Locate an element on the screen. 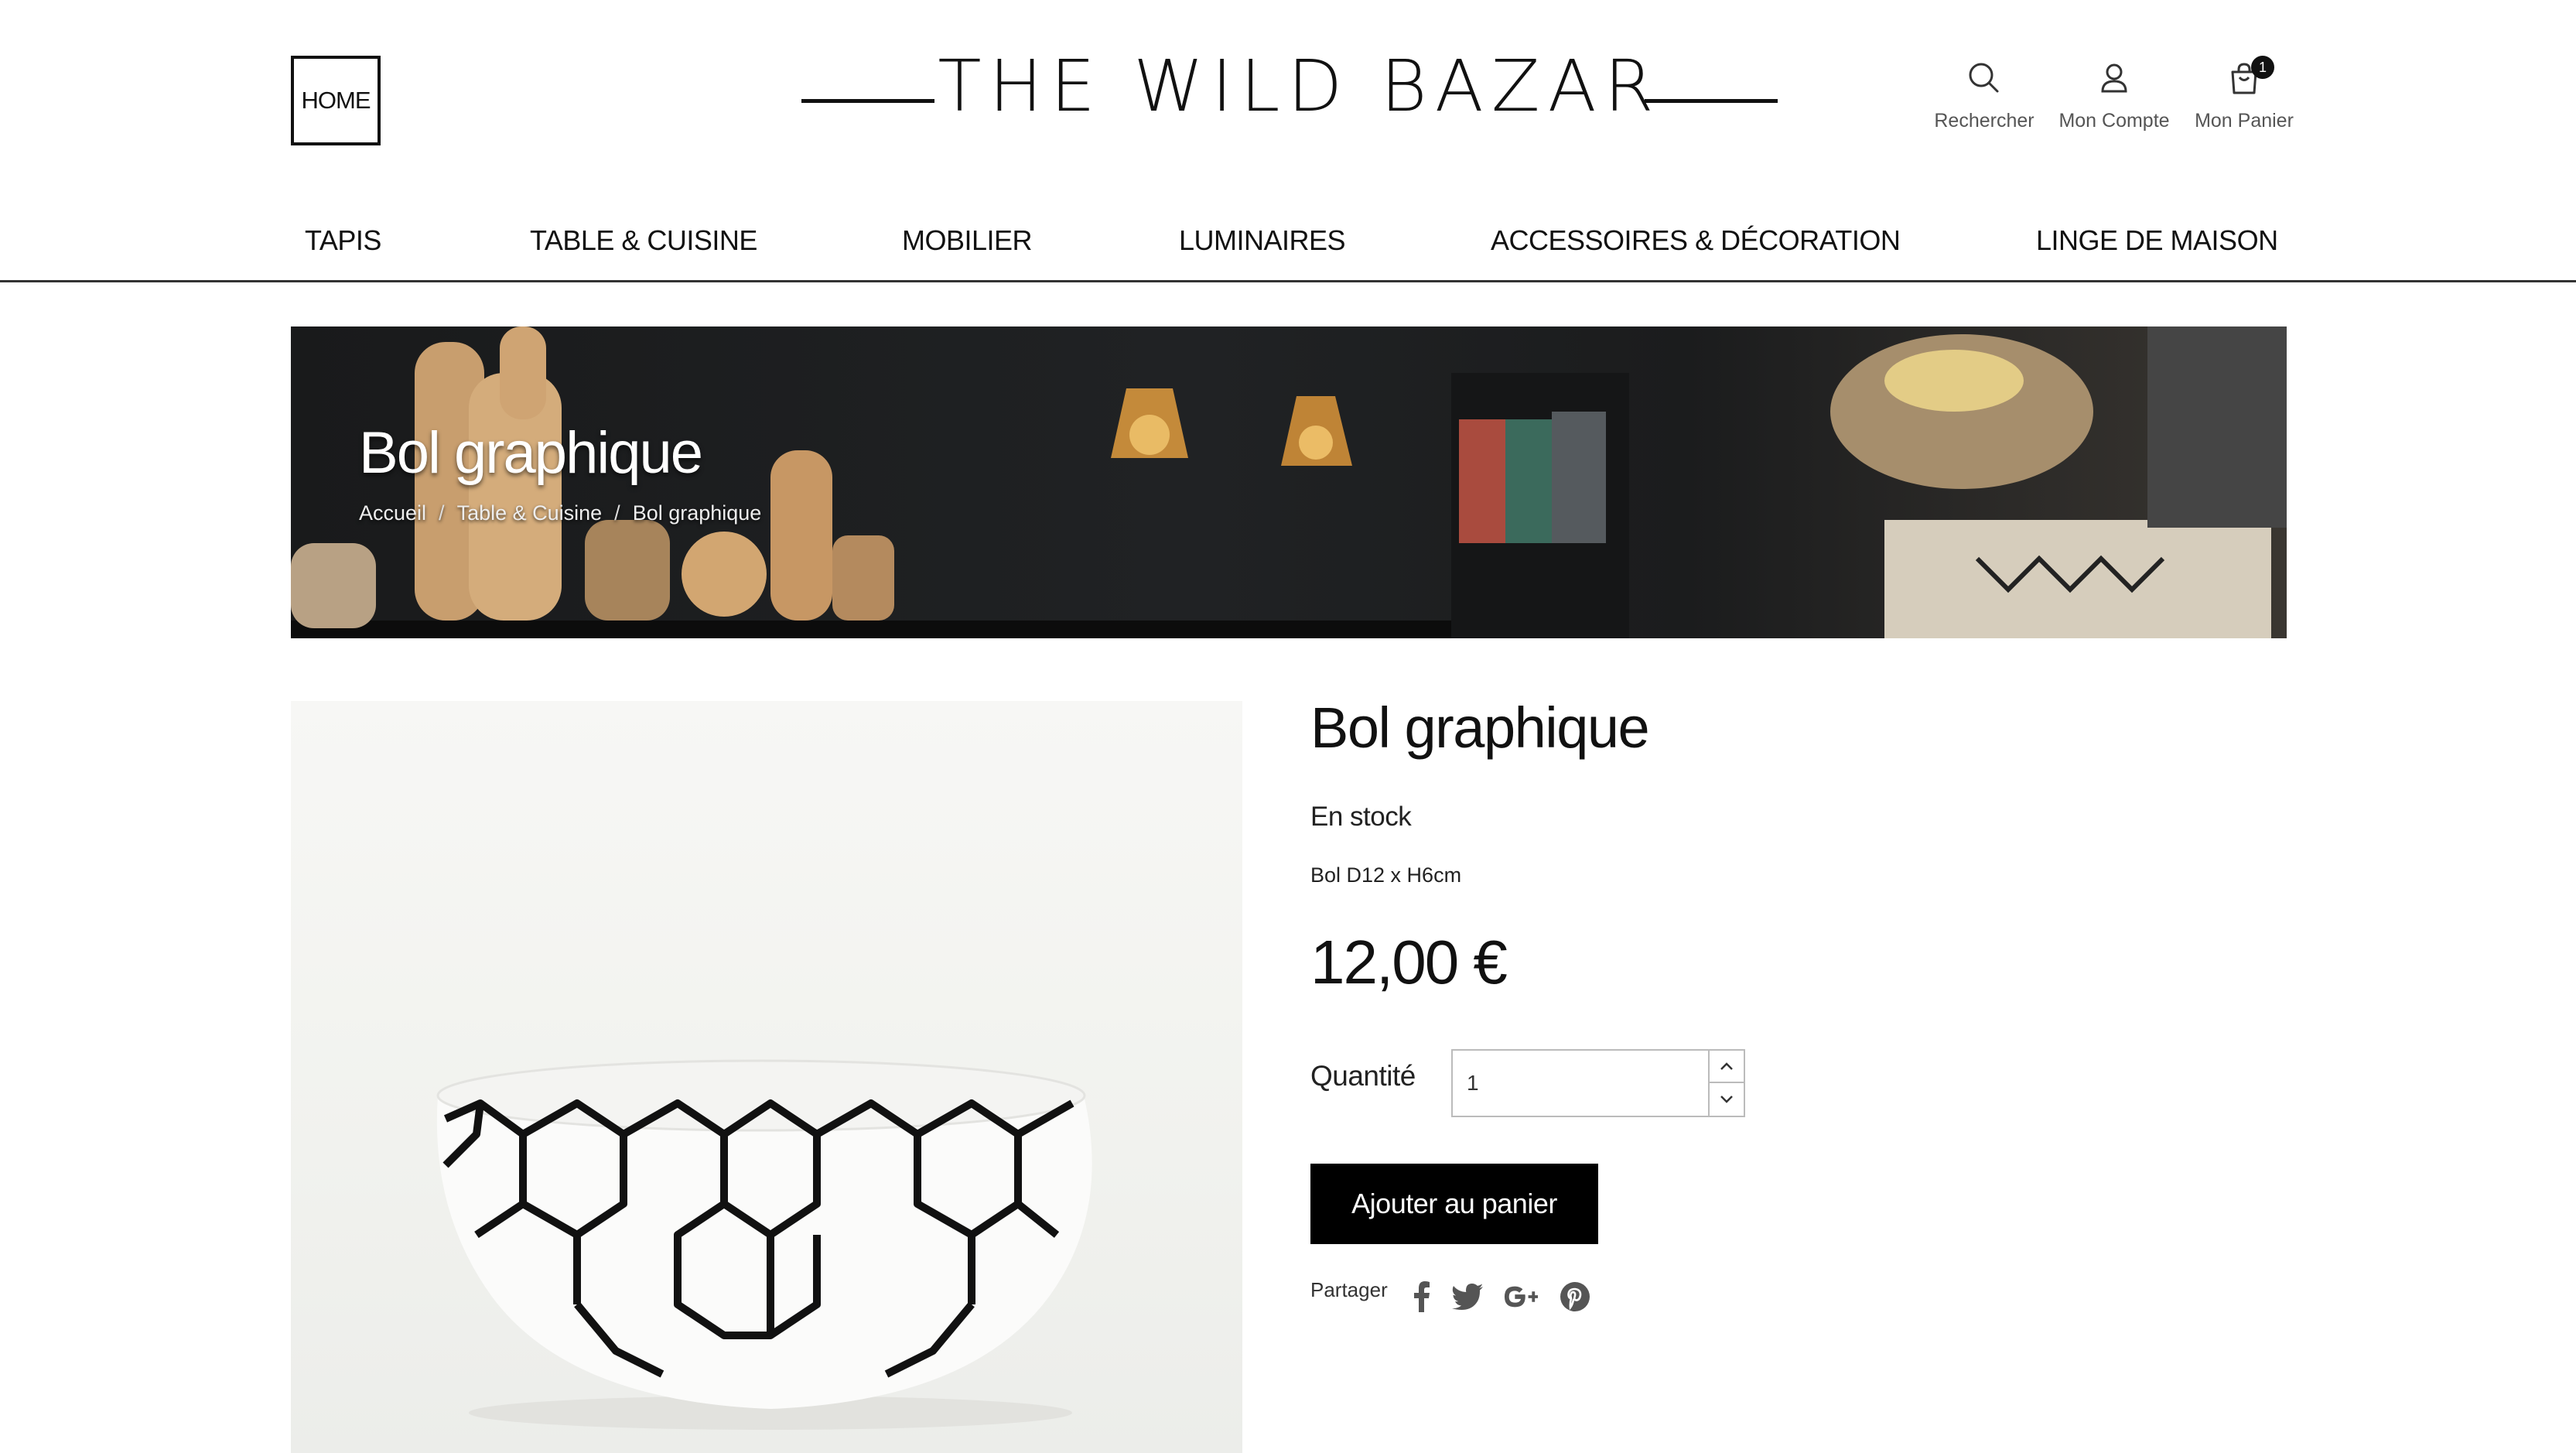 The height and width of the screenshot is (1453, 2576). search-label: Rechercher is located at coordinates (1984, 121).